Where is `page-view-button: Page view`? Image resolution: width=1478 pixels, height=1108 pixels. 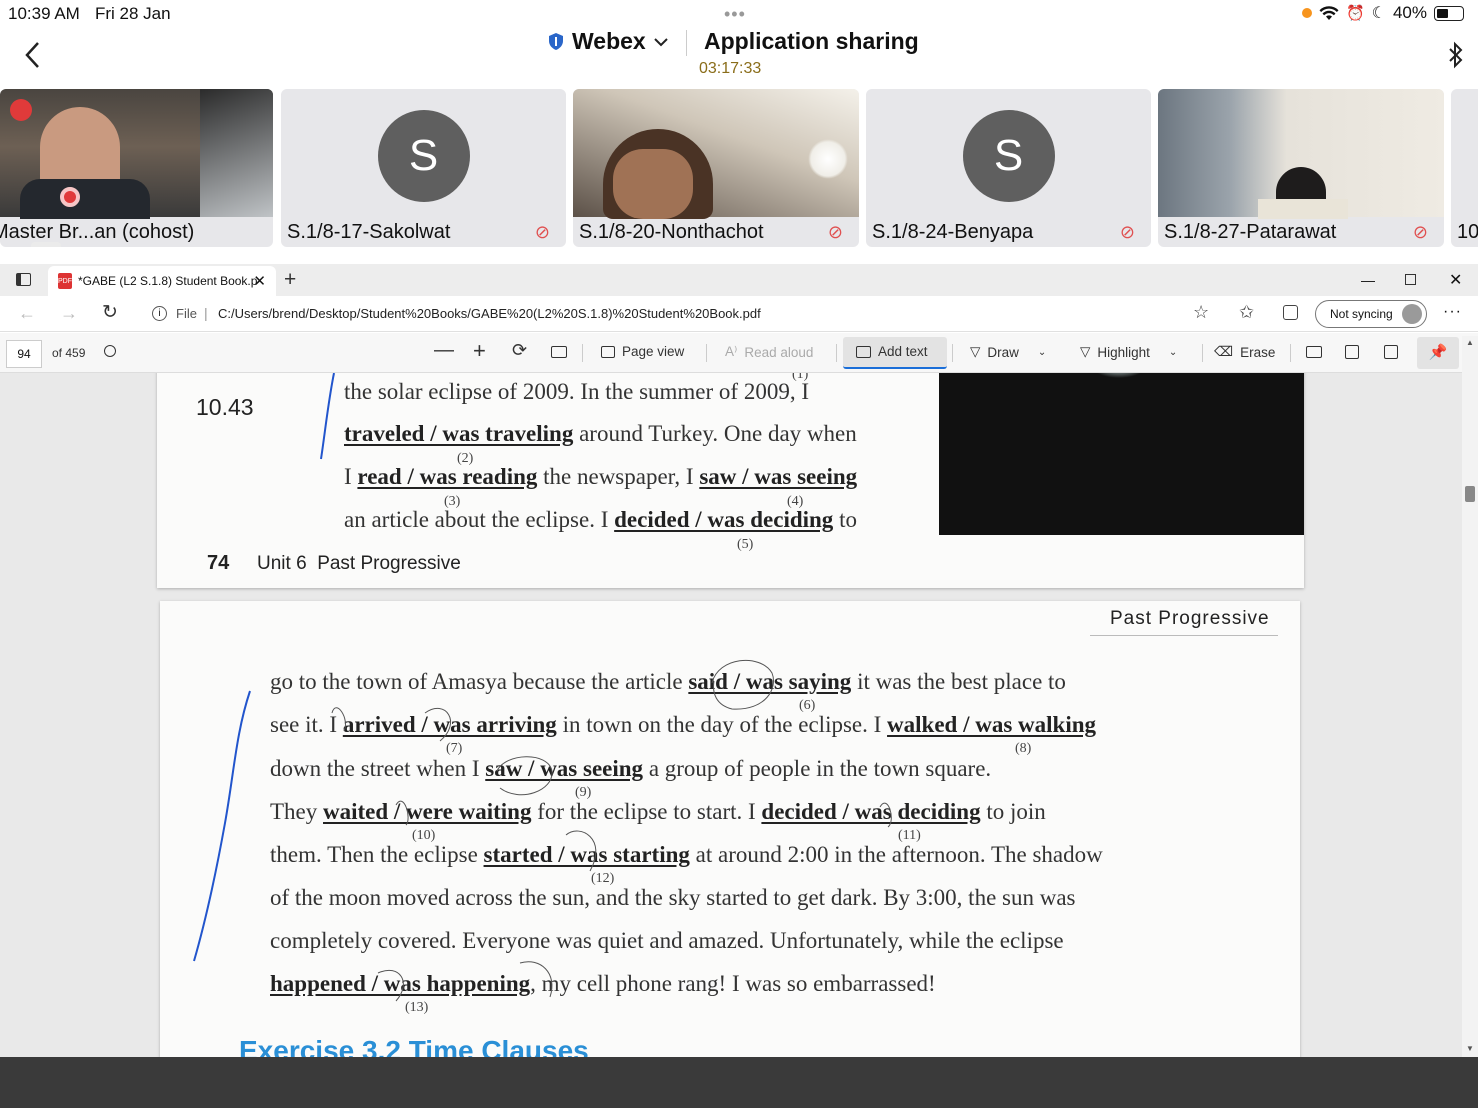
page-view-button: Page view is located at coordinates (642, 351).